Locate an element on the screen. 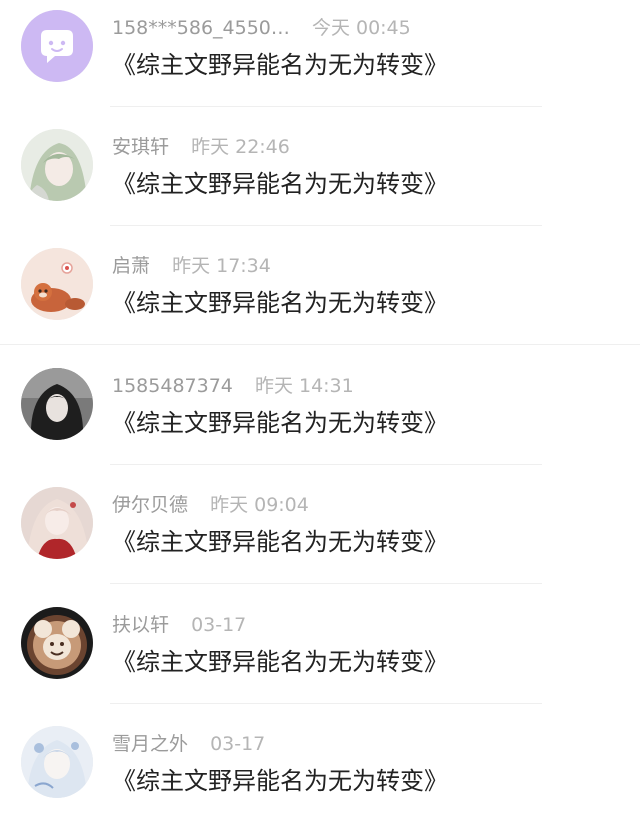  blue-white-anime-avatar is located at coordinates (57, 762).